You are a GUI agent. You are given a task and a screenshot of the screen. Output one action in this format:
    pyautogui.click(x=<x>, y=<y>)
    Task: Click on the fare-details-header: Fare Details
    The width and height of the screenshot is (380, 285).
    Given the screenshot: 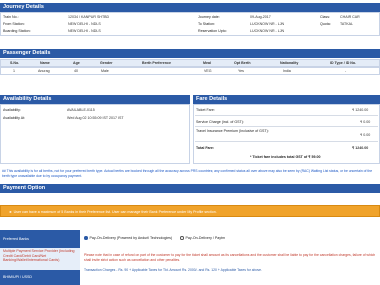 What is the action you would take?
    pyautogui.click(x=286, y=99)
    